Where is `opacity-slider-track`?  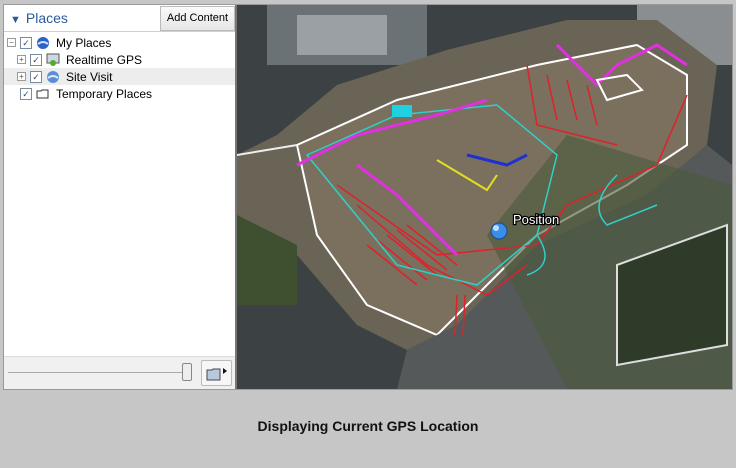 opacity-slider-track is located at coordinates (98, 372).